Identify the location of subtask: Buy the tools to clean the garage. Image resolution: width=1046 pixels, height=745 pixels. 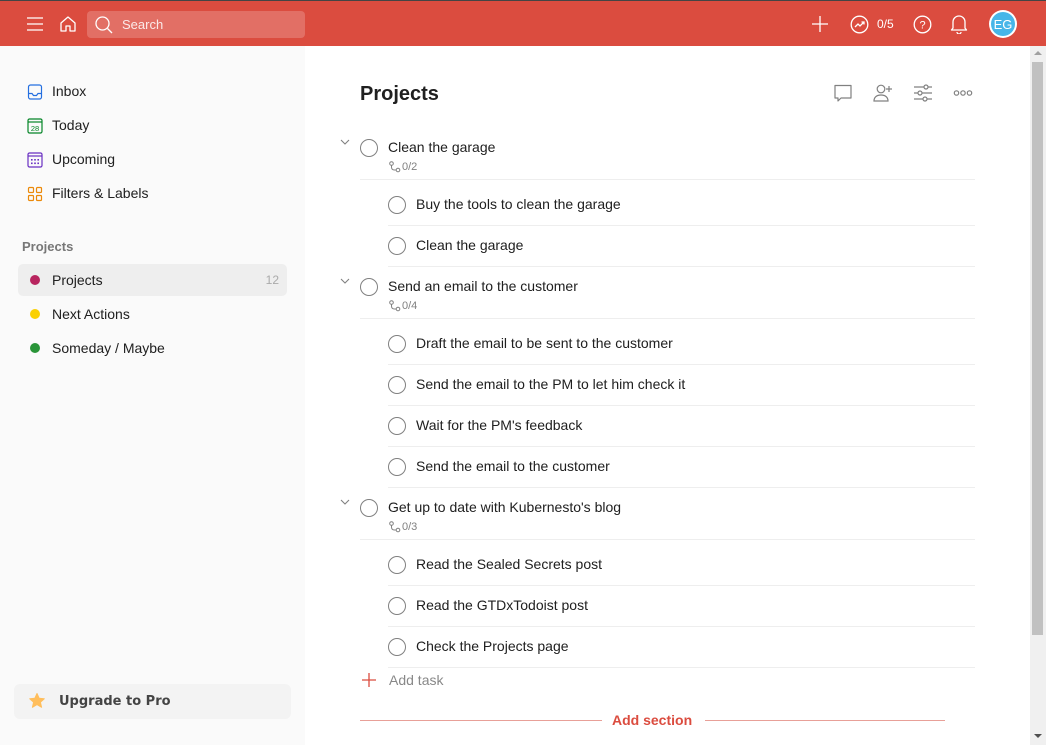
(681, 205).